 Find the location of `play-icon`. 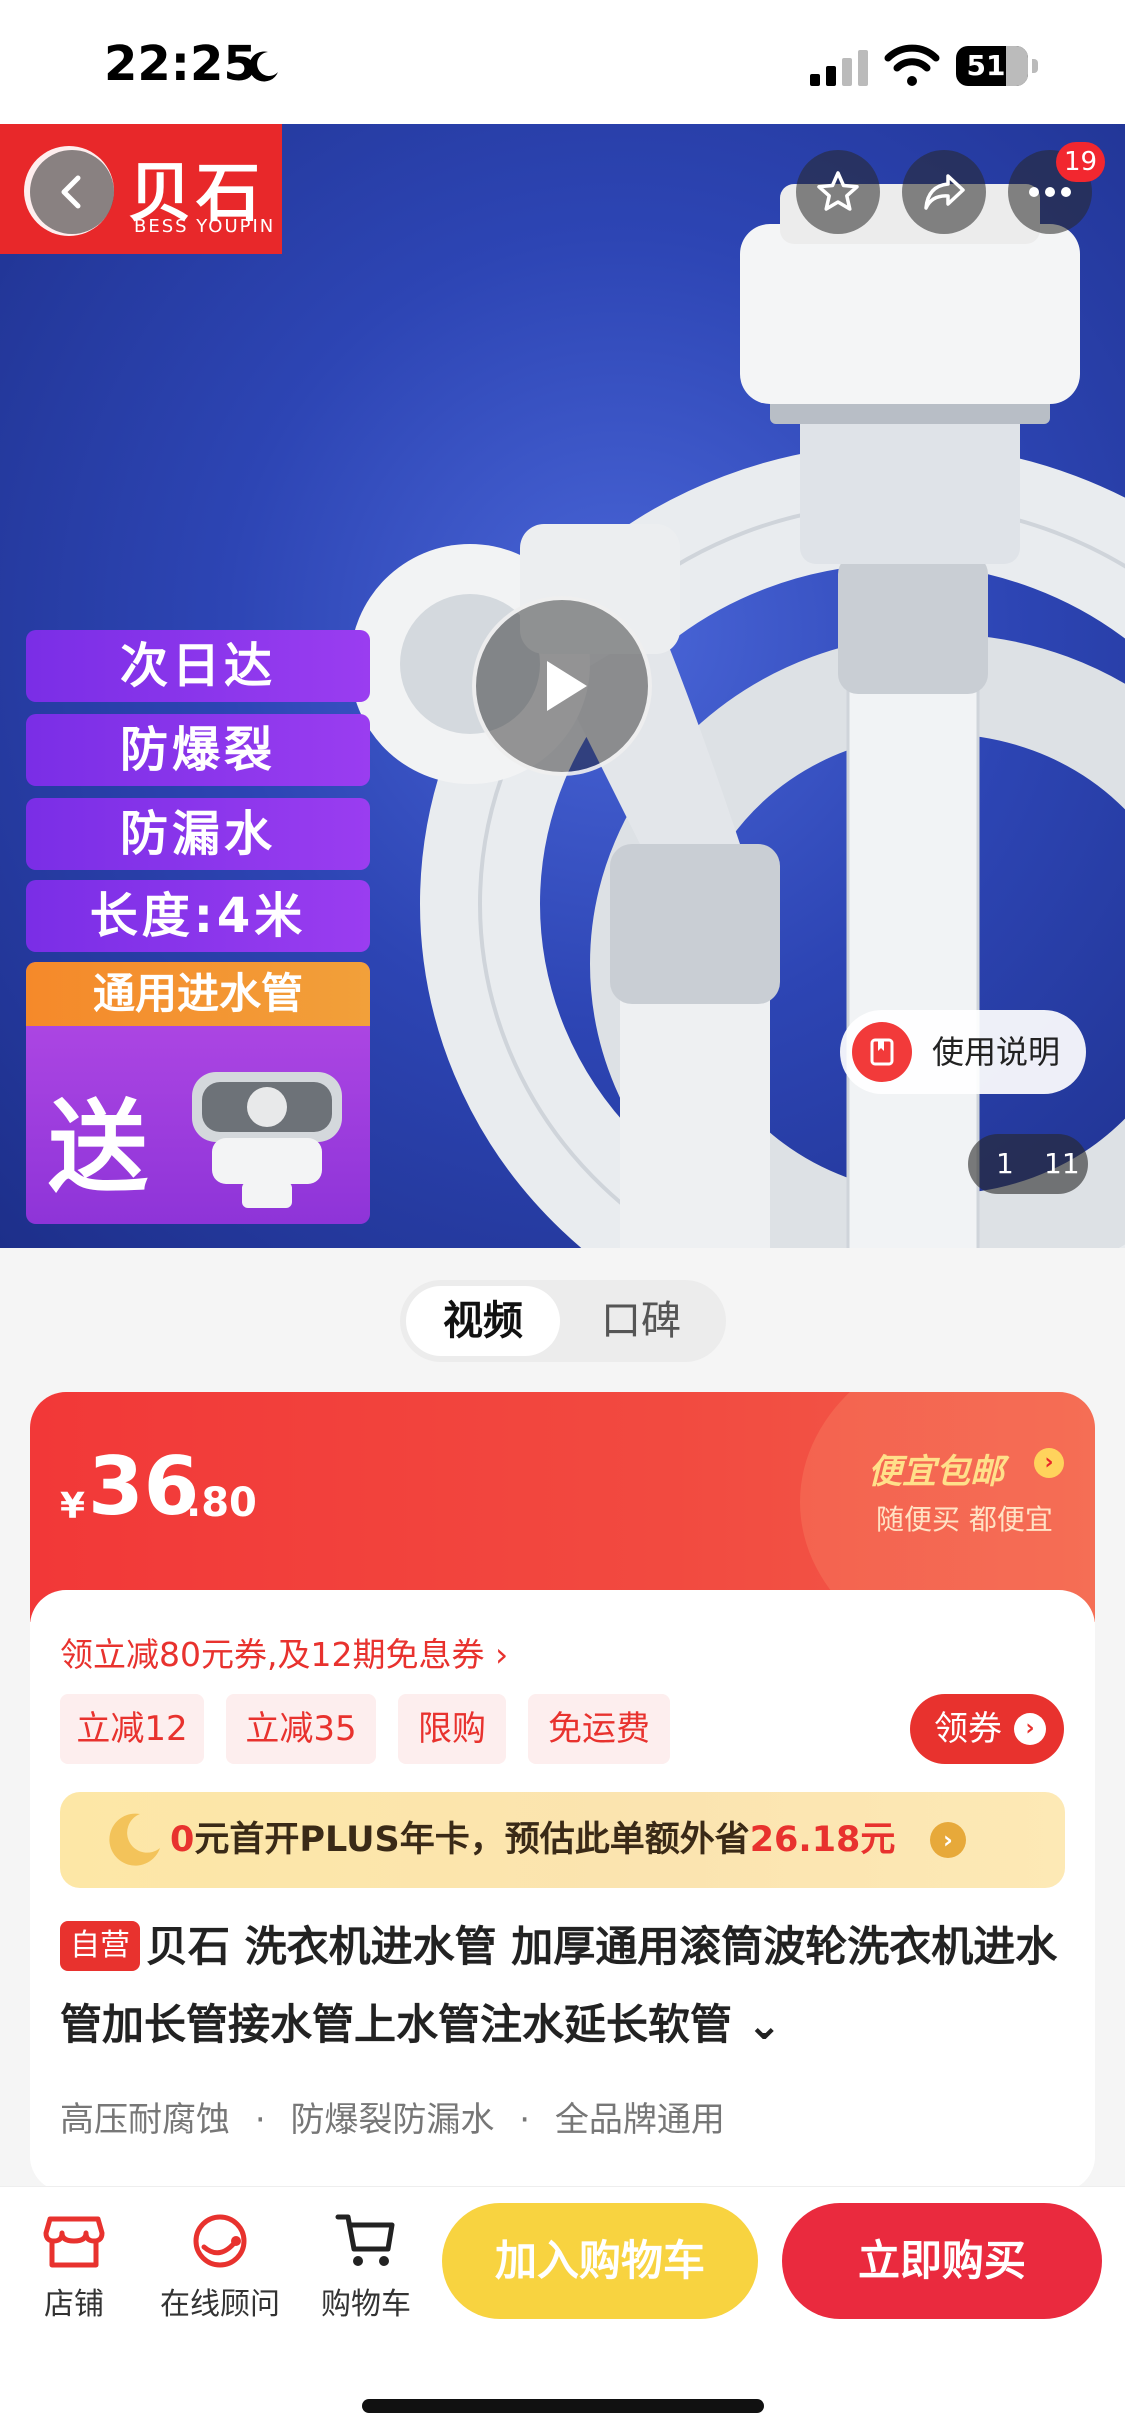

play-icon is located at coordinates (567, 686).